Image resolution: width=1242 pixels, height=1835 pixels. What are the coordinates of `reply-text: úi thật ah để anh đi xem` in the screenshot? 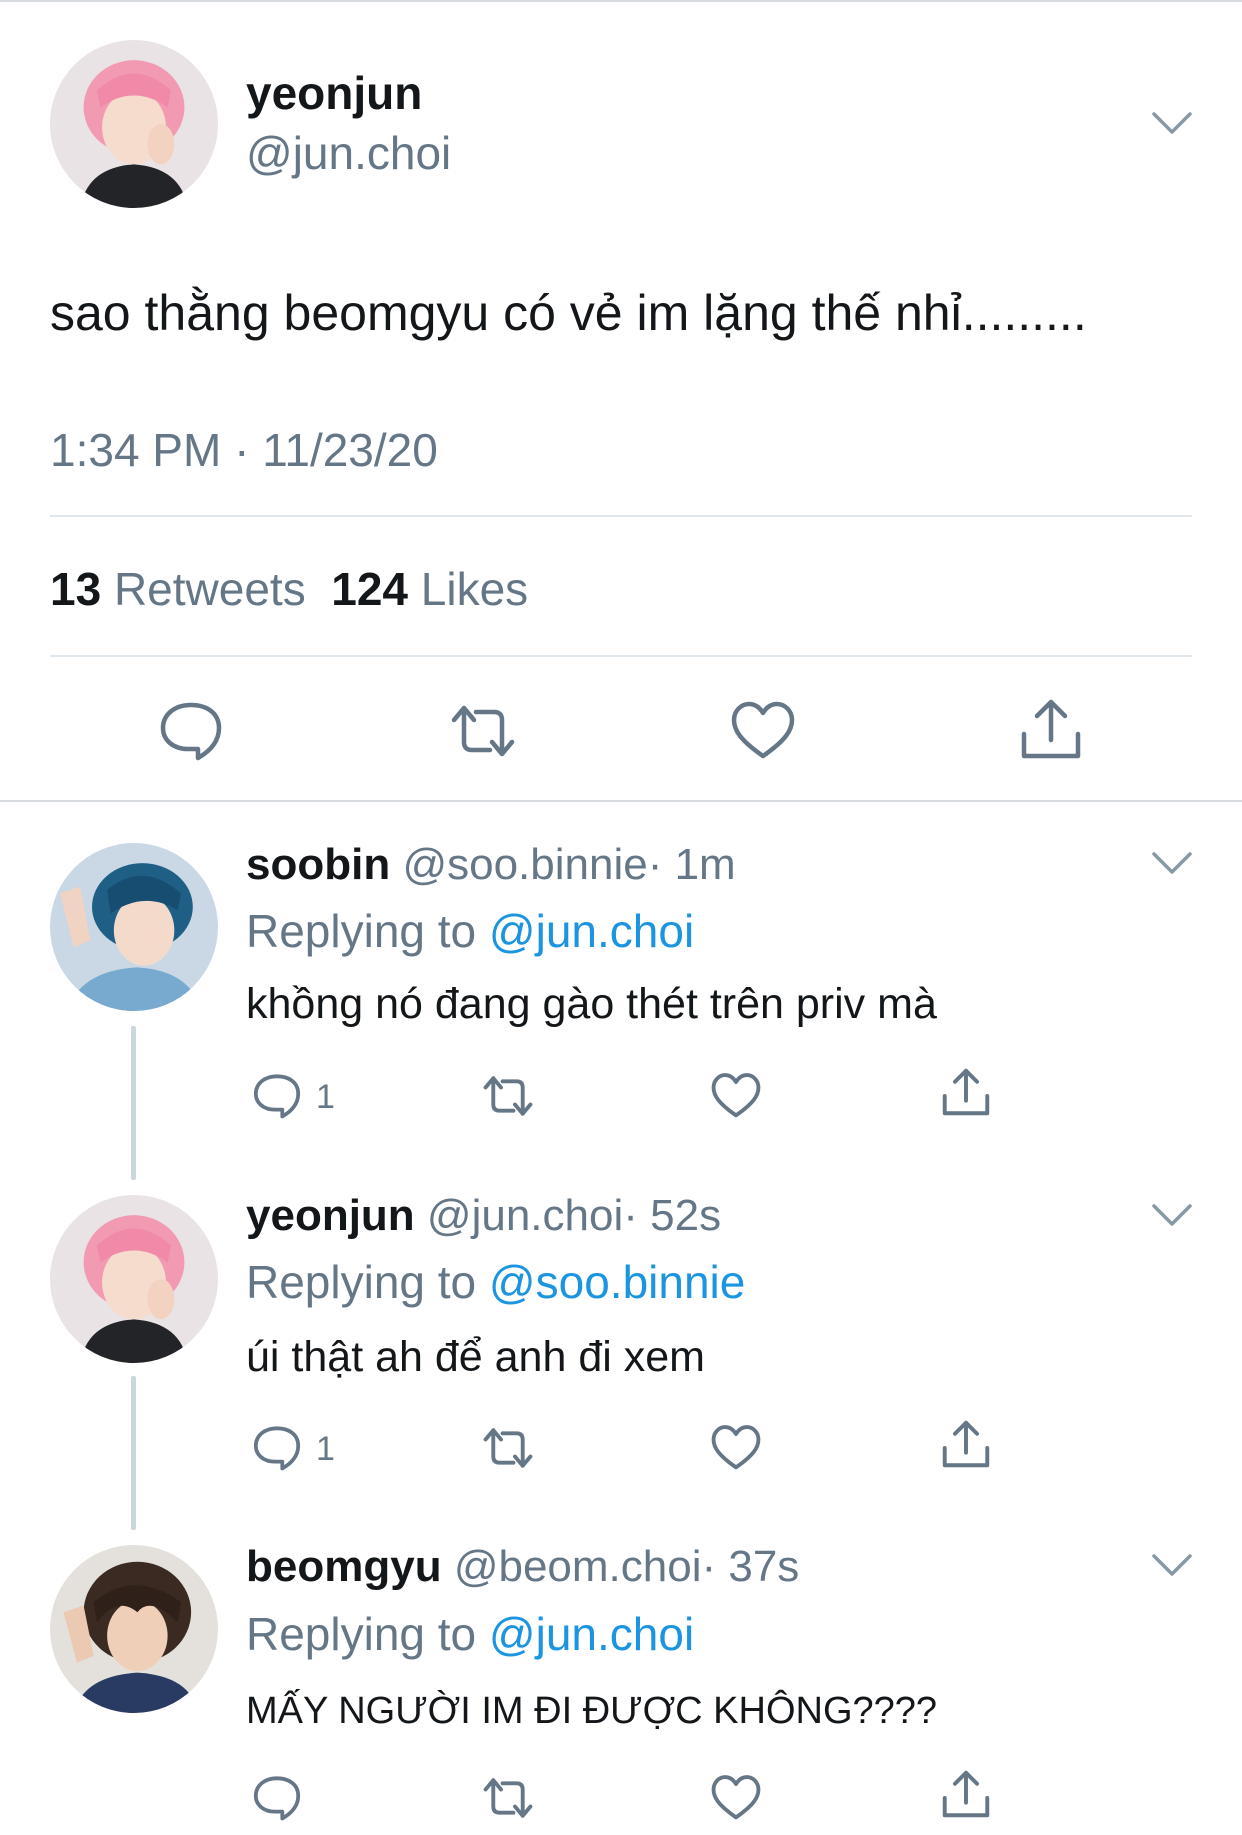 It's located at (475, 1357).